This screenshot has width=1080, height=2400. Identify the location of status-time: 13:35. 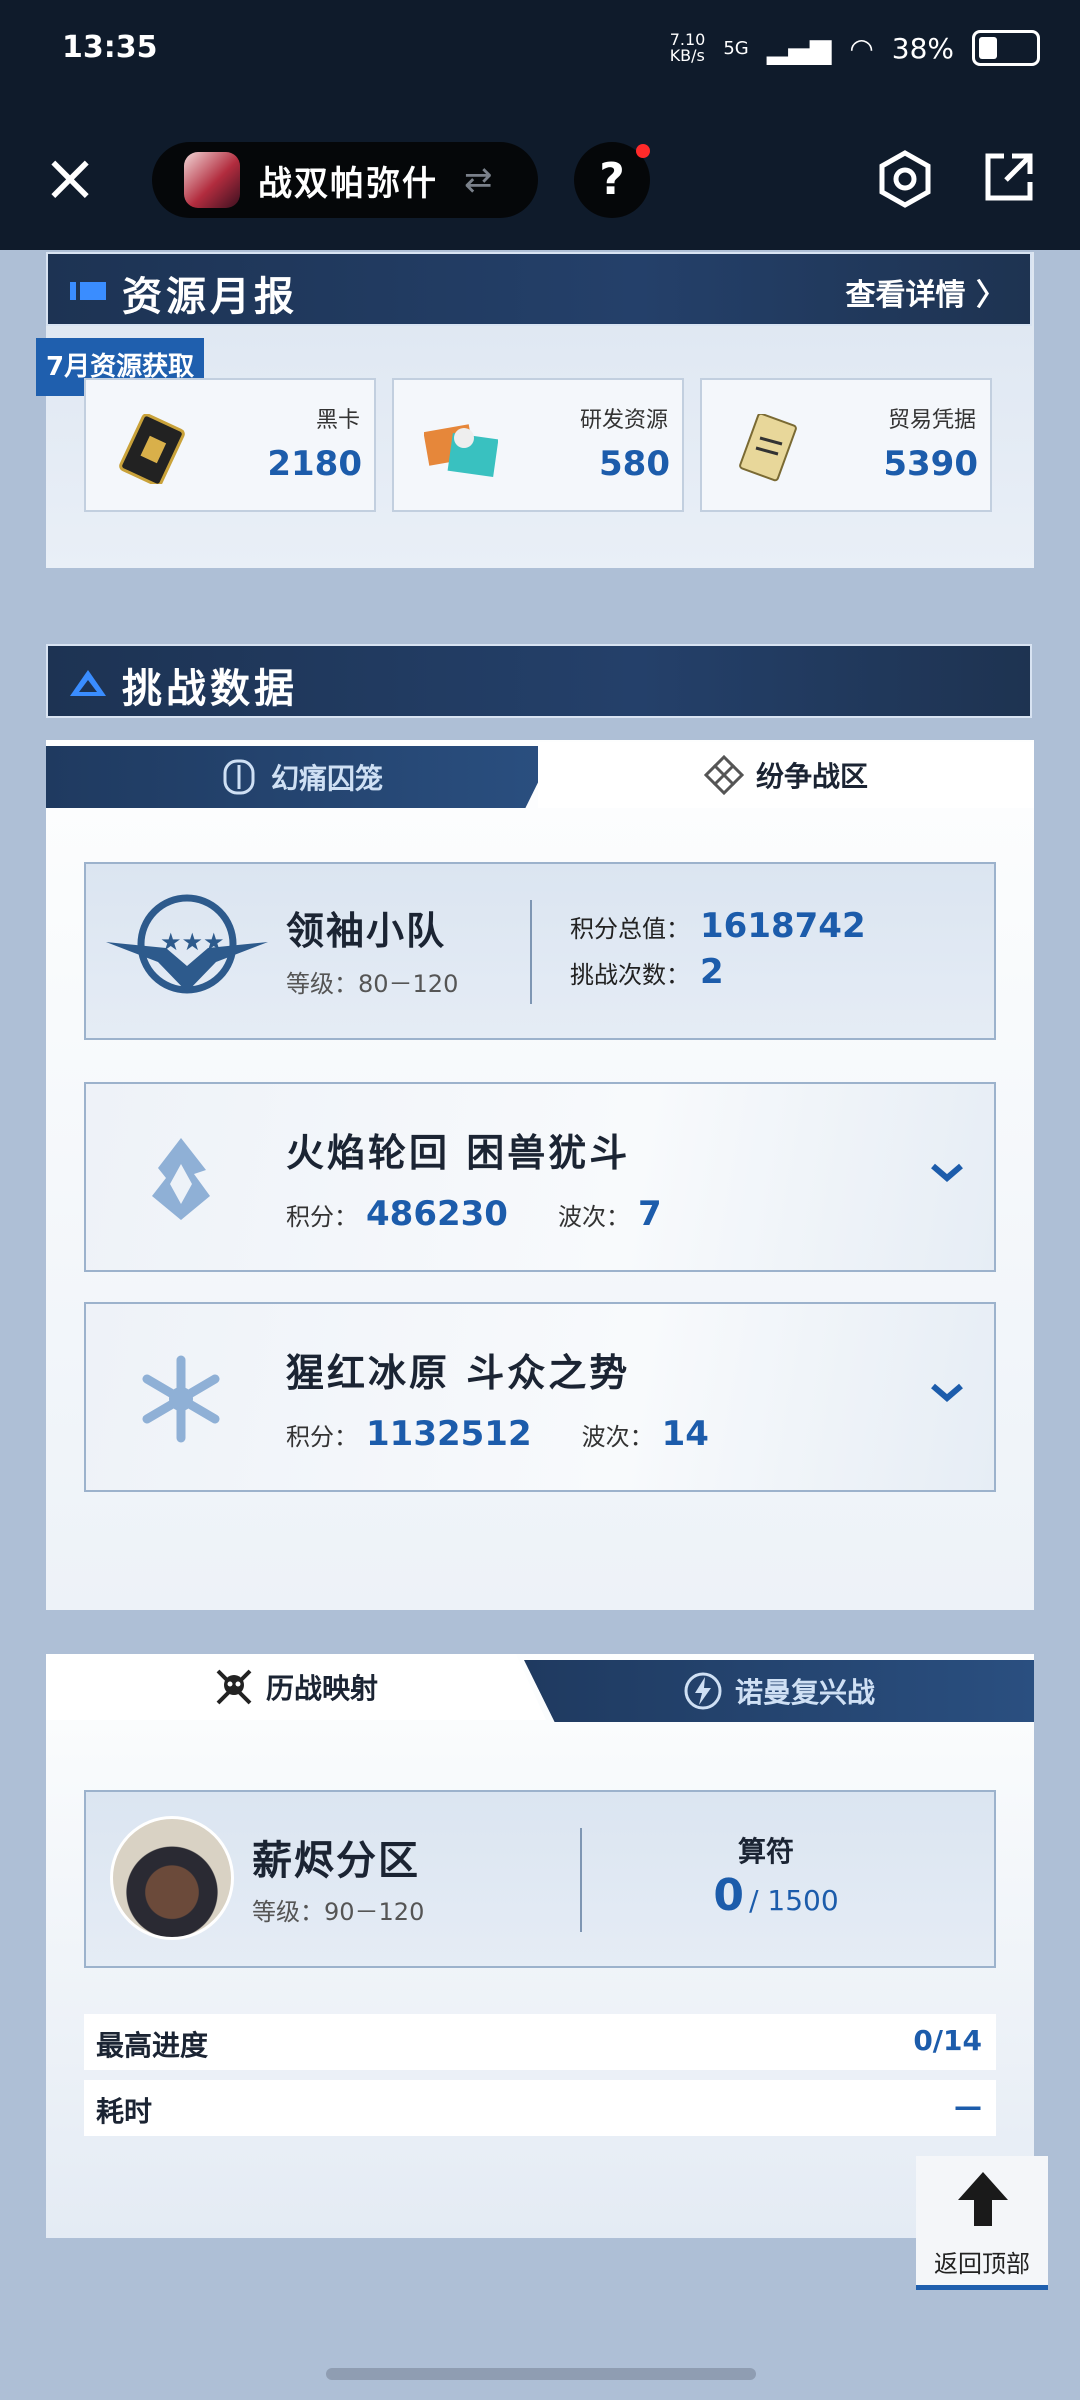
(110, 47).